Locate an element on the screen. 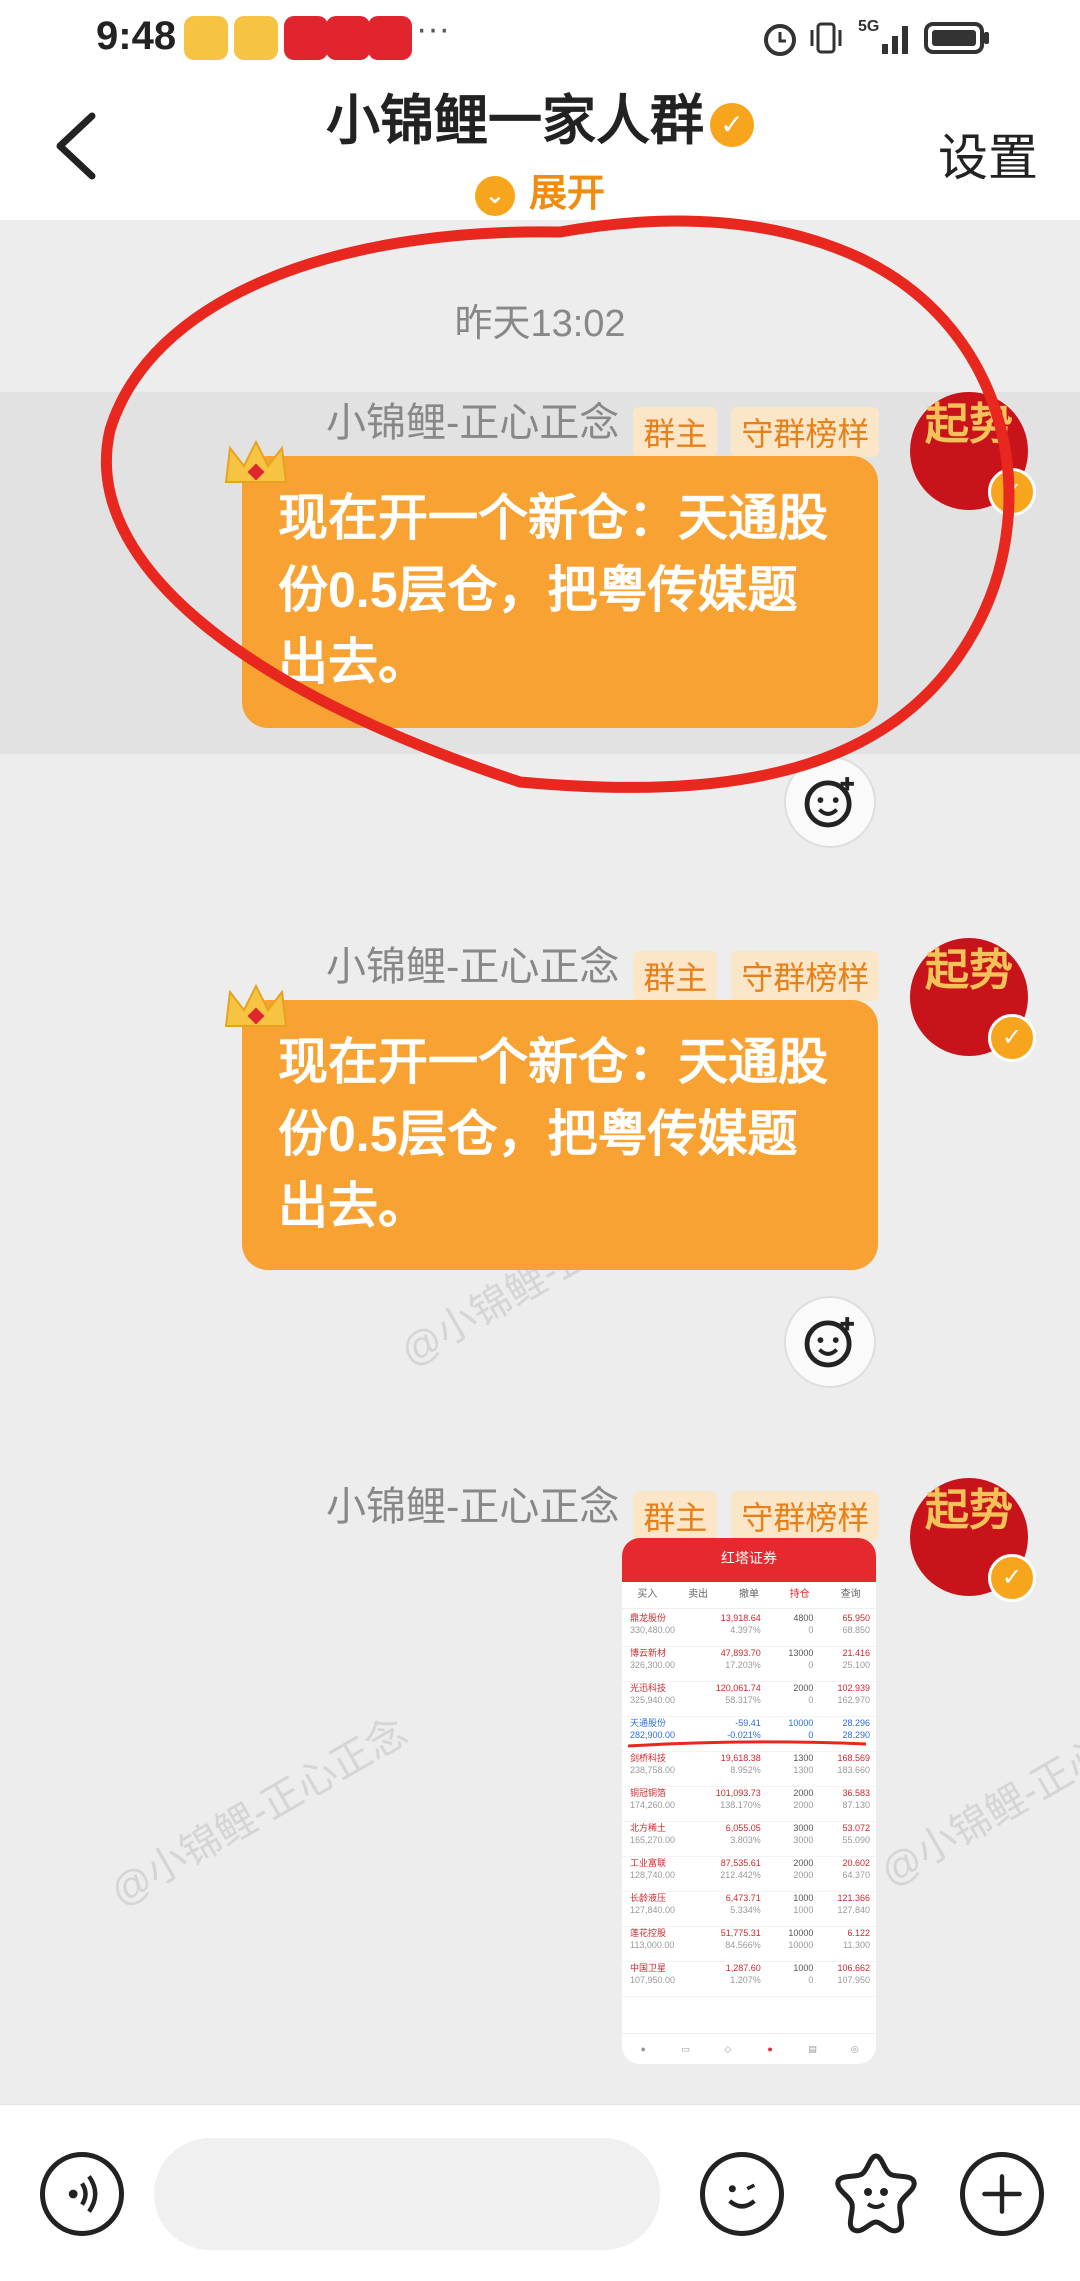 Image resolution: width=1080 pixels, height=2281 pixels. holding-price-value: 20.602 is located at coordinates (856, 1863).